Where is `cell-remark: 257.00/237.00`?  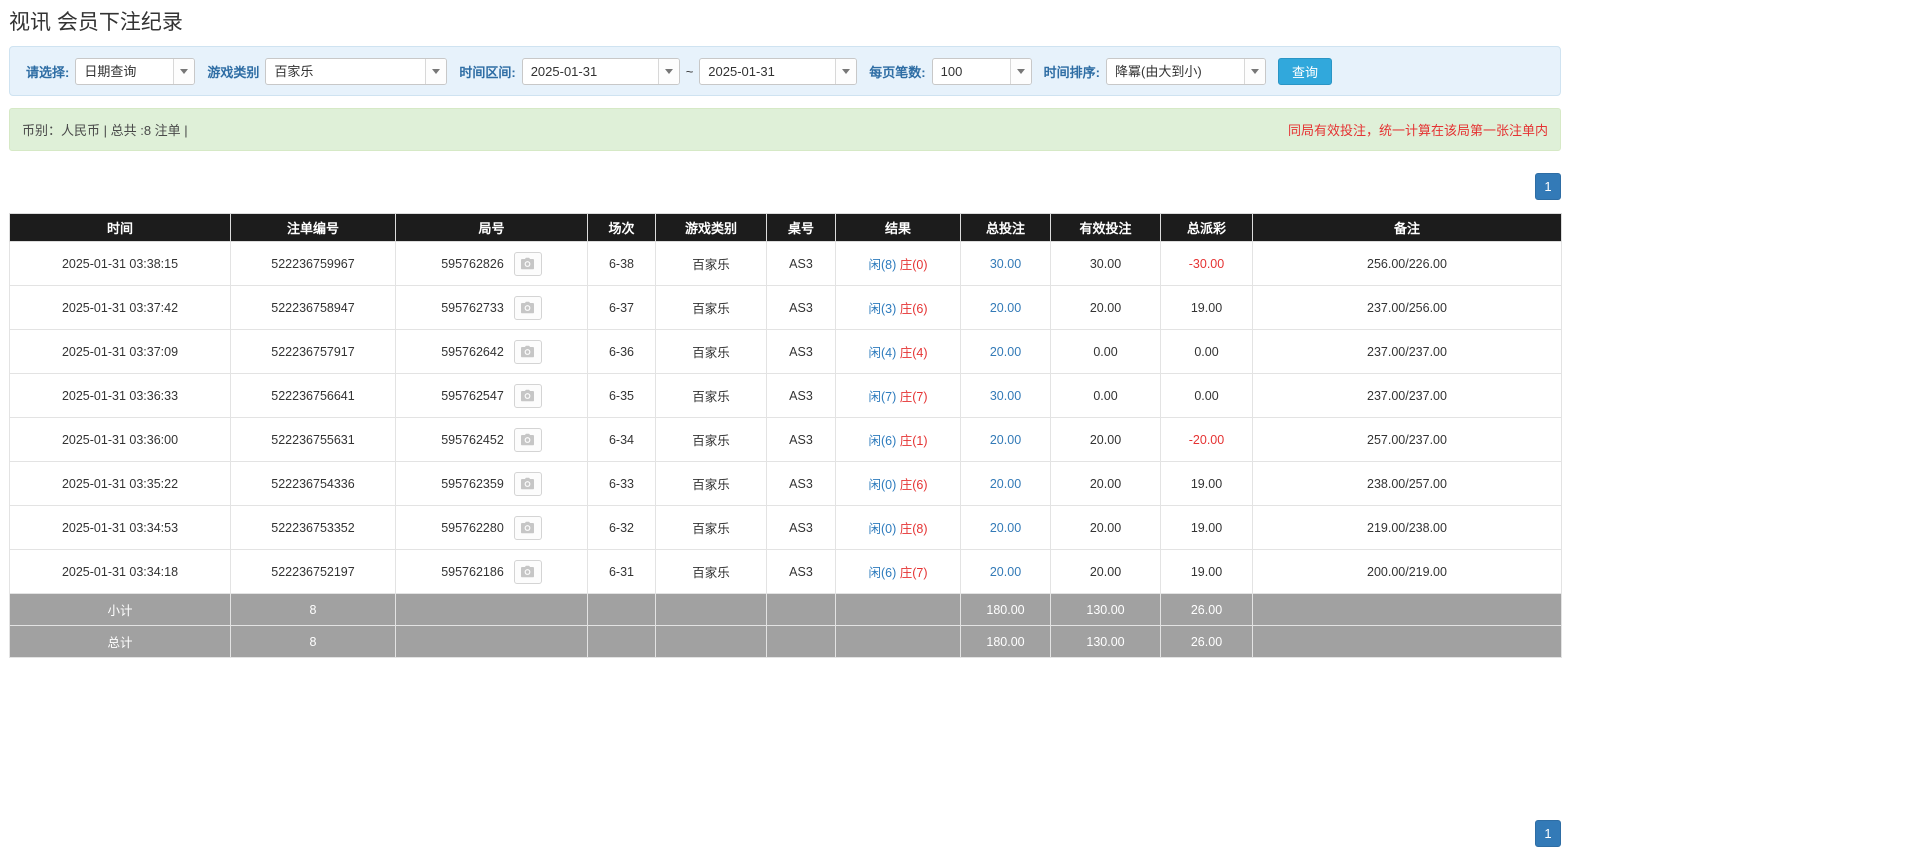 cell-remark: 257.00/237.00 is located at coordinates (1407, 439).